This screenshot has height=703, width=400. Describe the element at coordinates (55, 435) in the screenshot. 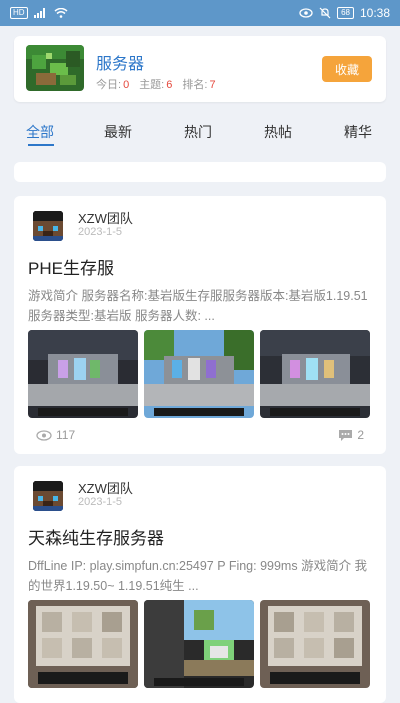

I see `view-count: 117` at that location.